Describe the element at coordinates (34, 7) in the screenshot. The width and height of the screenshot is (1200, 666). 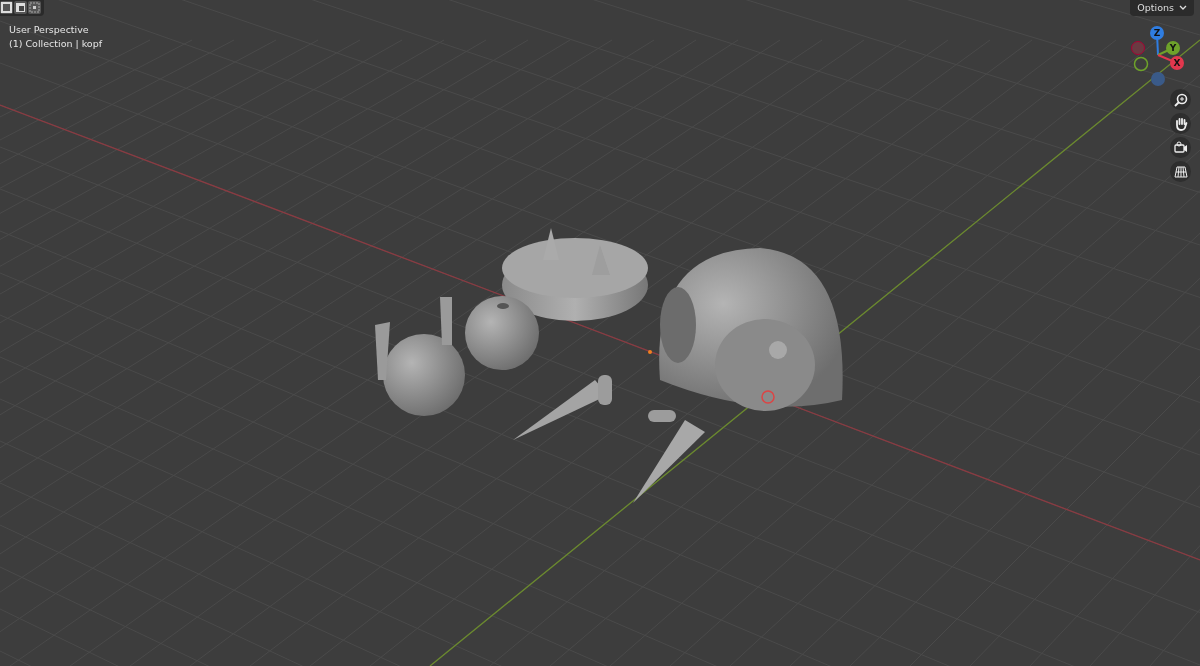
I see `select-subtract-icon` at that location.